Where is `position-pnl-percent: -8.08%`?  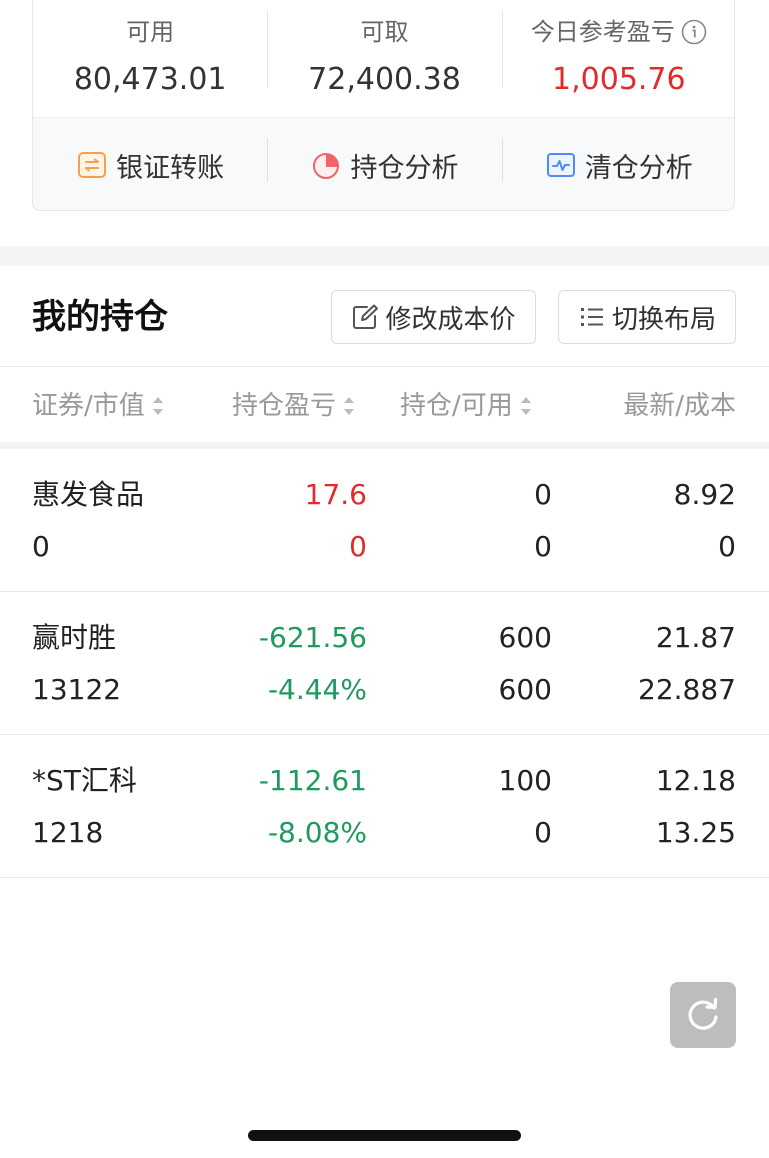
position-pnl-percent: -8.08% is located at coordinates (317, 832).